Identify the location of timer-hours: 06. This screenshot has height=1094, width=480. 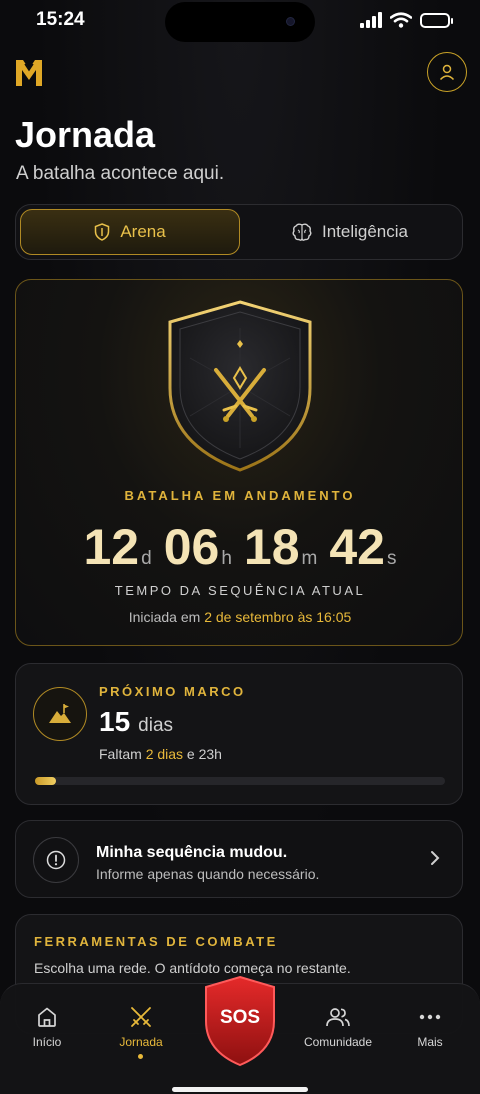
(191, 547).